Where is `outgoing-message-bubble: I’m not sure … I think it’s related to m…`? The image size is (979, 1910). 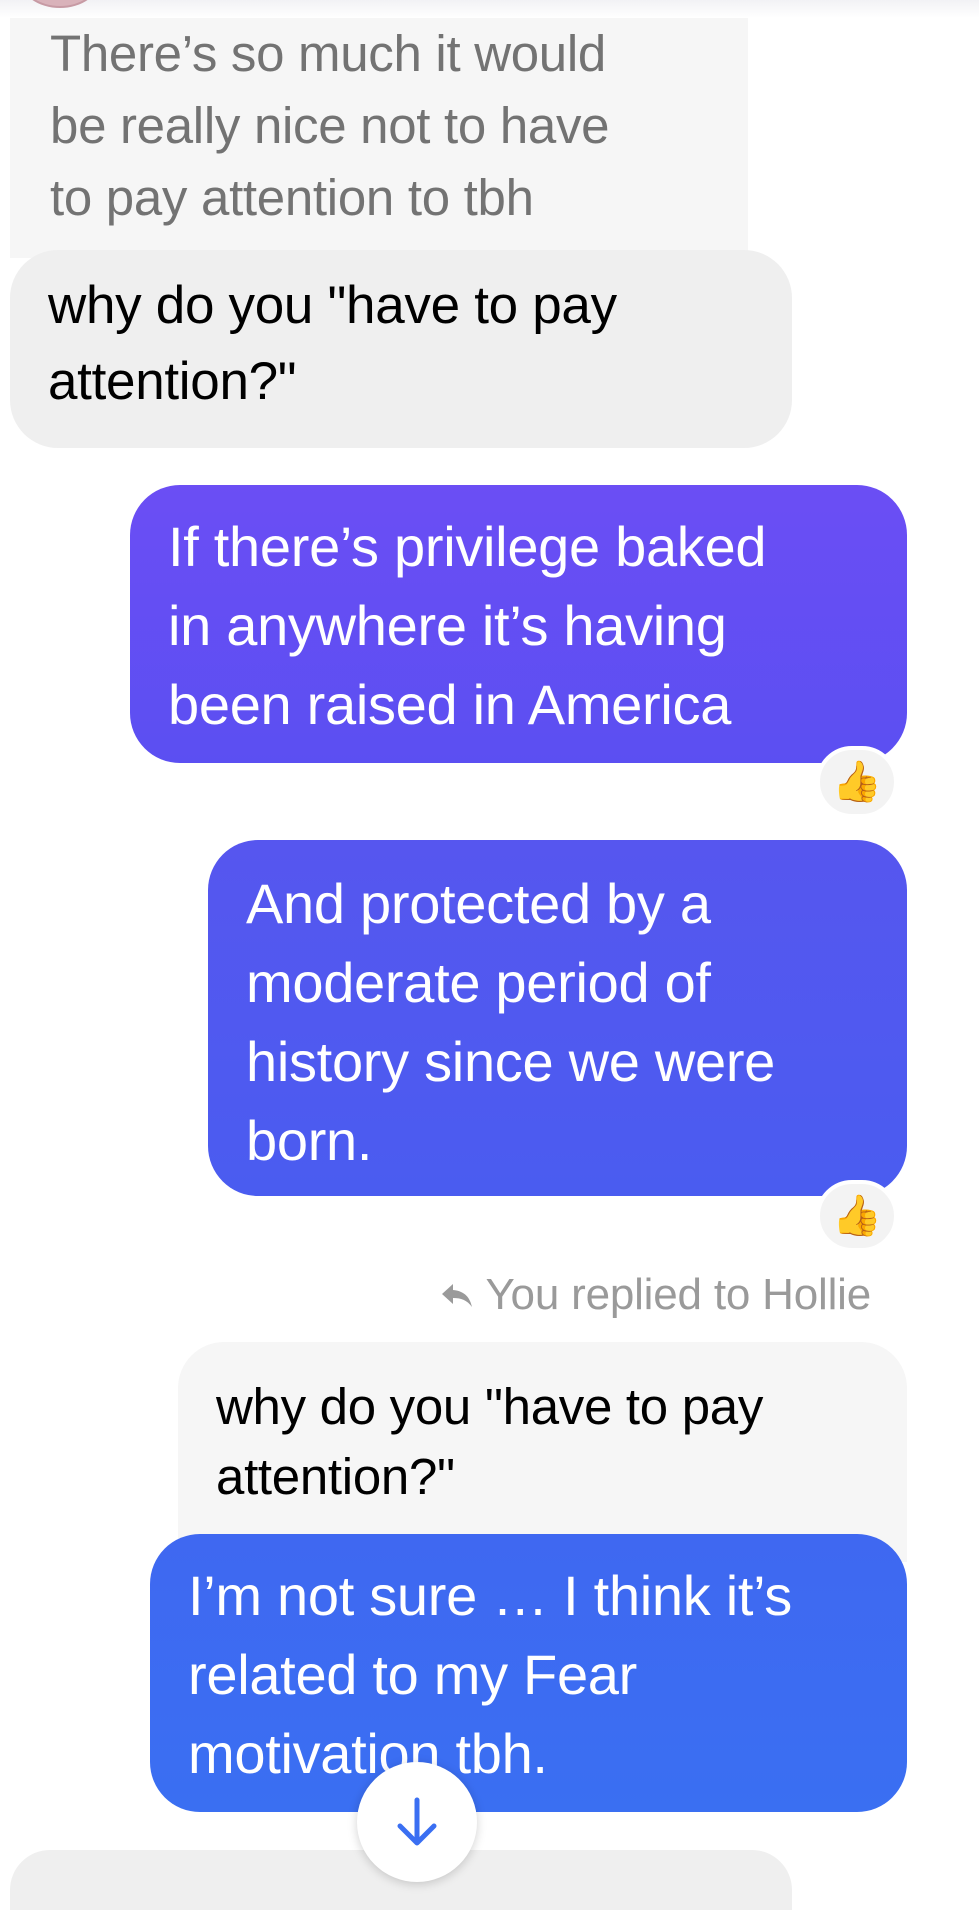 outgoing-message-bubble: I’m not sure … I think it’s related to m… is located at coordinates (528, 1673).